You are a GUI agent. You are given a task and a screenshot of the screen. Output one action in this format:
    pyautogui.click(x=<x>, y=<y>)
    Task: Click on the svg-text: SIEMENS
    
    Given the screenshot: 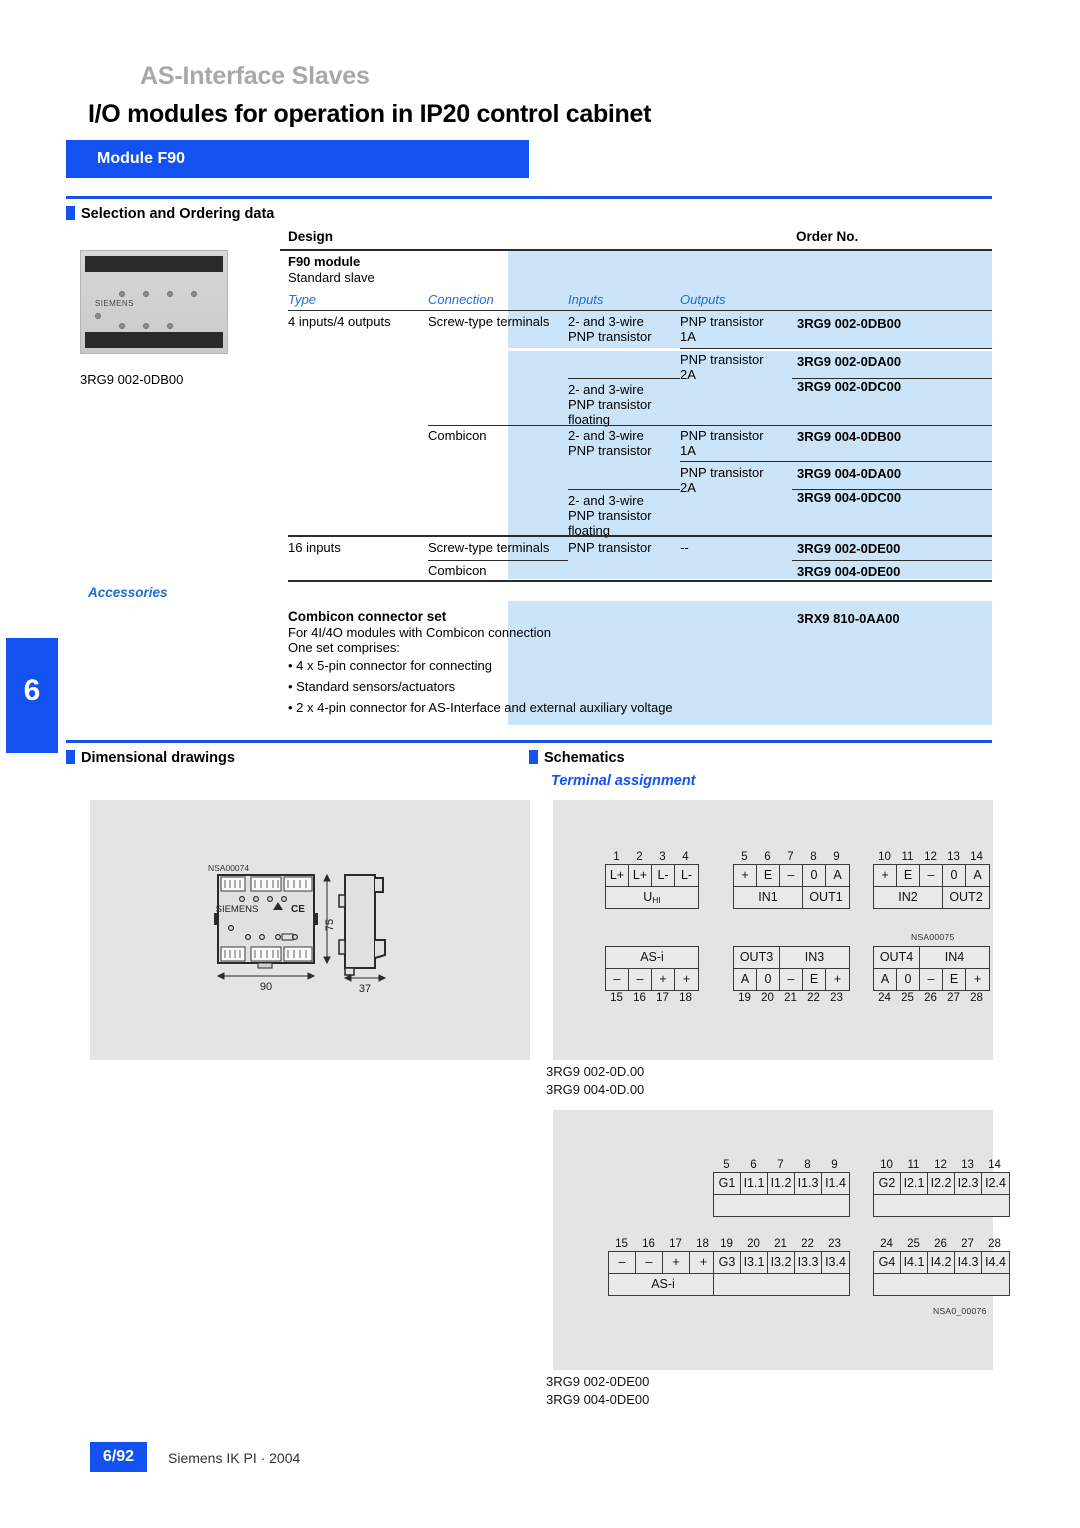 What is the action you would take?
    pyautogui.click(x=237, y=909)
    